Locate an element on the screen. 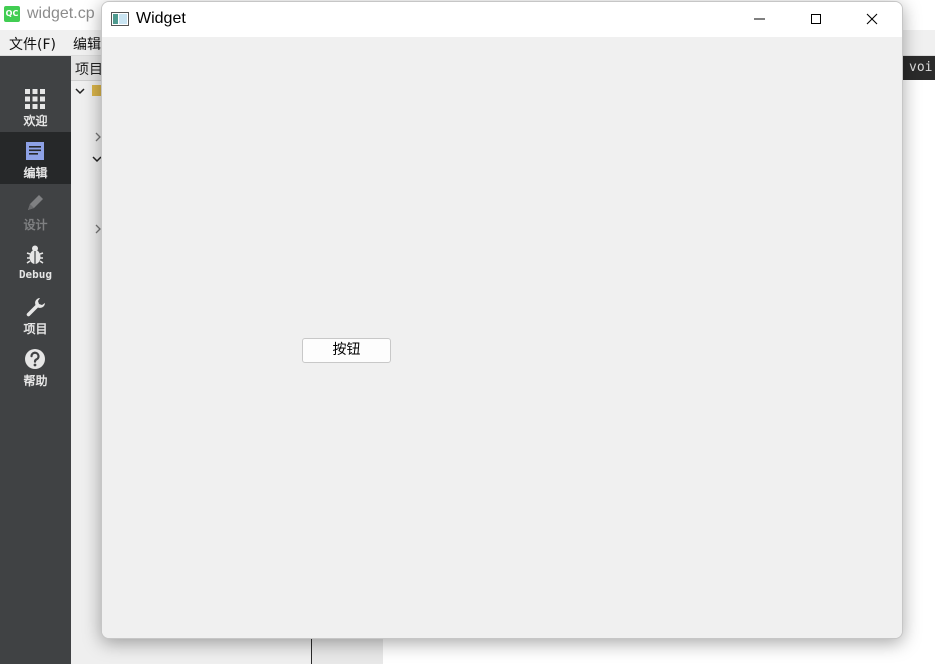  mode-label: 设计 is located at coordinates (35, 225).